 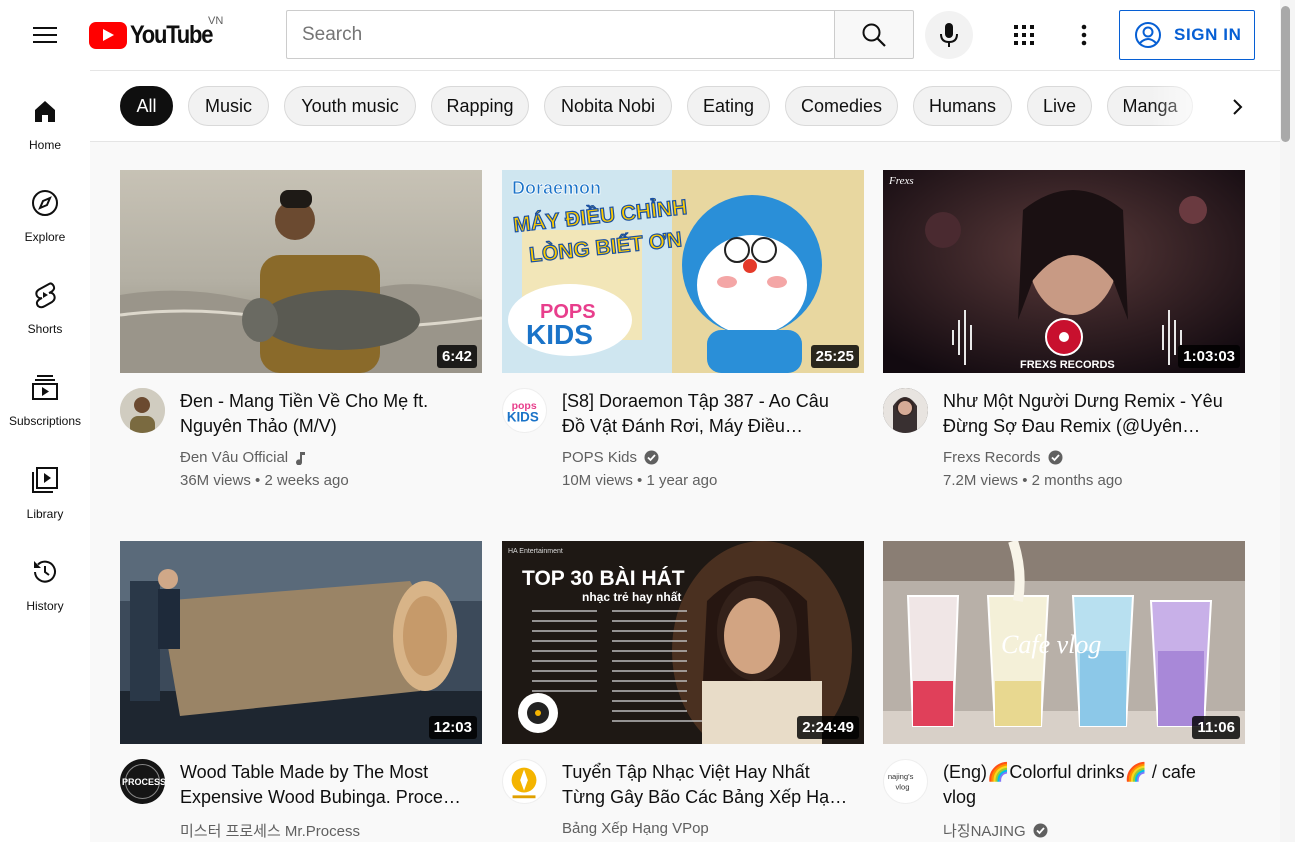 I want to click on sidebar-item-label: History, so click(x=45, y=606).